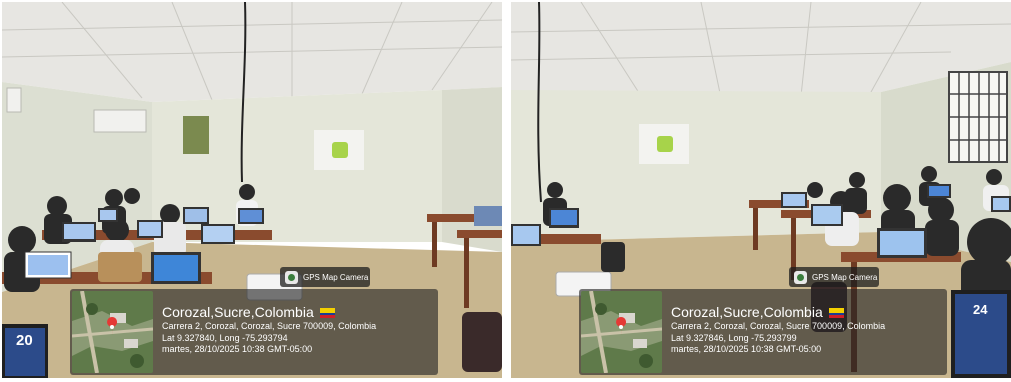 This screenshot has width=1011, height=382. What do you see at coordinates (24, 340) in the screenshot?
I see `laptop-screen-badge: 20` at bounding box center [24, 340].